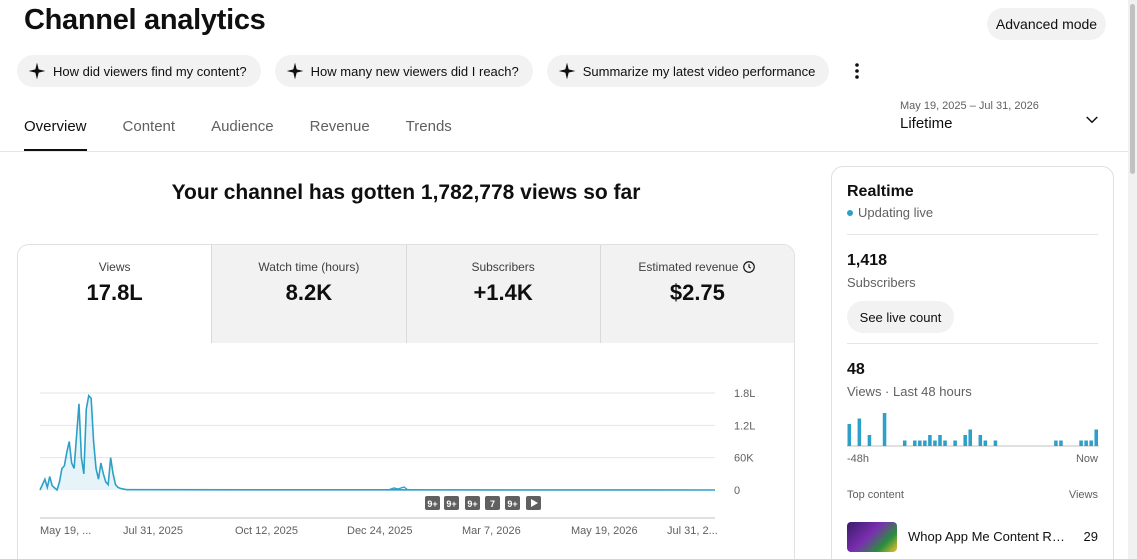 The width and height of the screenshot is (1137, 559). Describe the element at coordinates (857, 71) in the screenshot. I see `more-options-icon` at that location.